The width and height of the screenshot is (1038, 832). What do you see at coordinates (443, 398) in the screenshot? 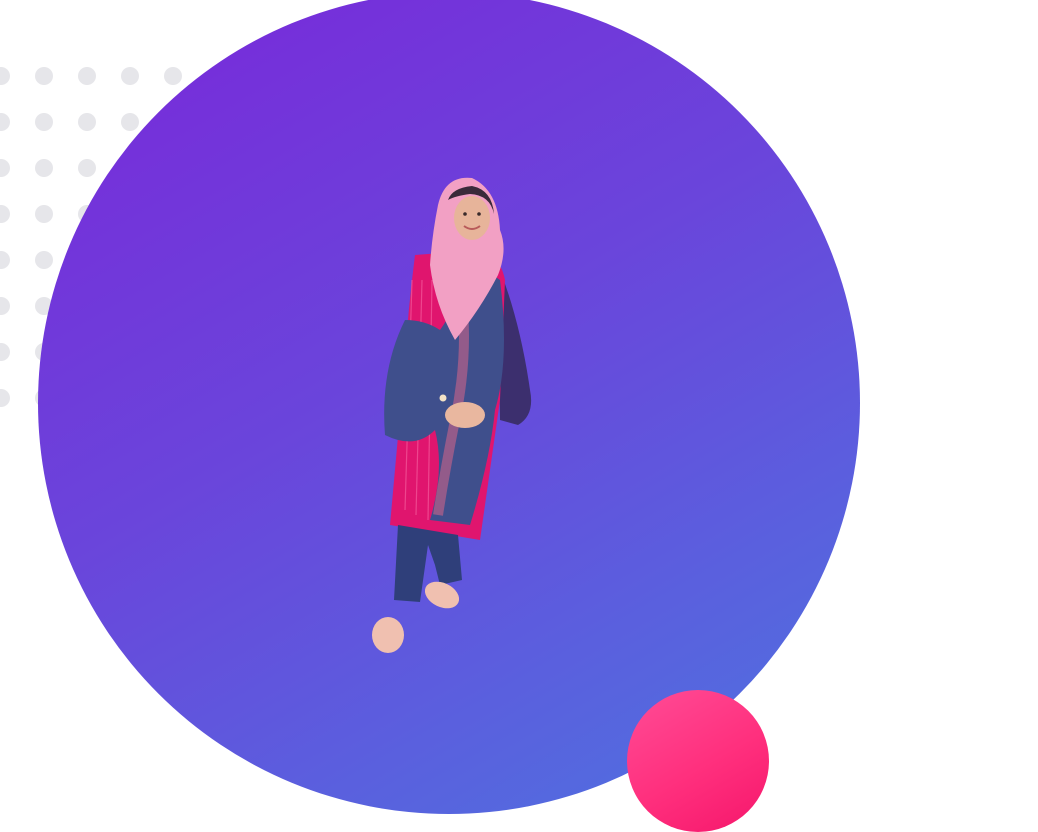
I see `watch-shape` at bounding box center [443, 398].